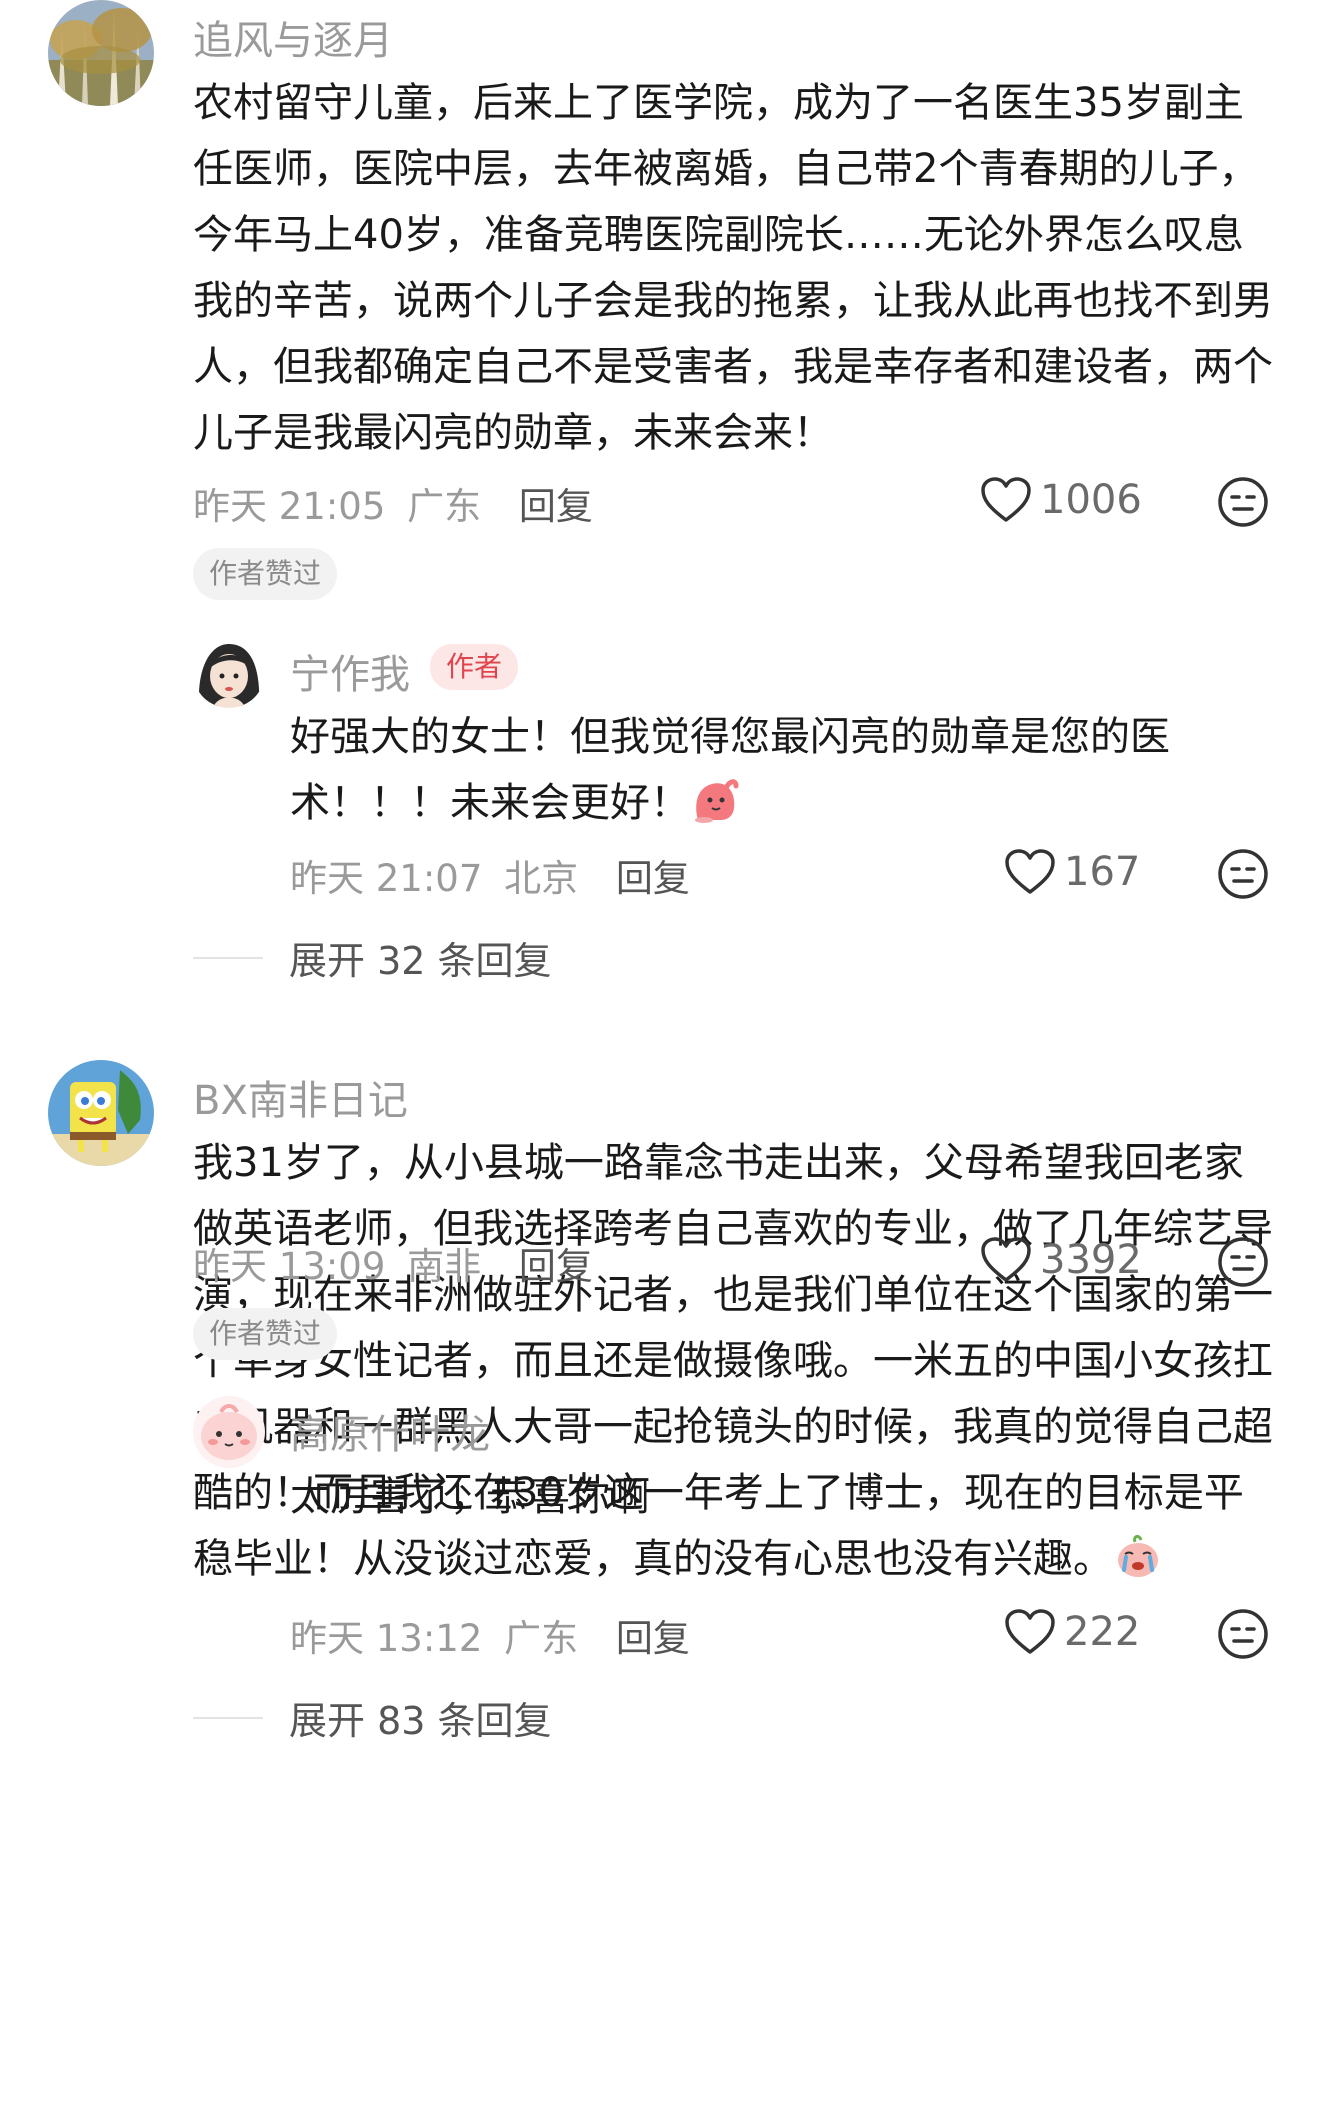 The image size is (1320, 2117). I want to click on comment-time: 昨天 13:09, so click(289, 1266).